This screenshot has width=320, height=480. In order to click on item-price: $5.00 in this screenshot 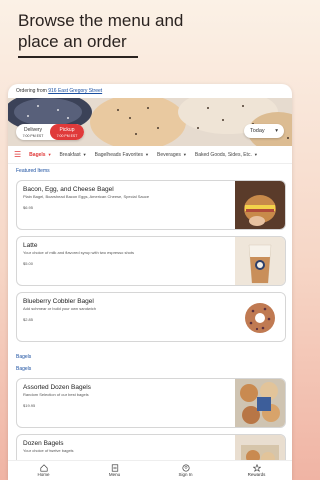, I will do `click(28, 263)`.